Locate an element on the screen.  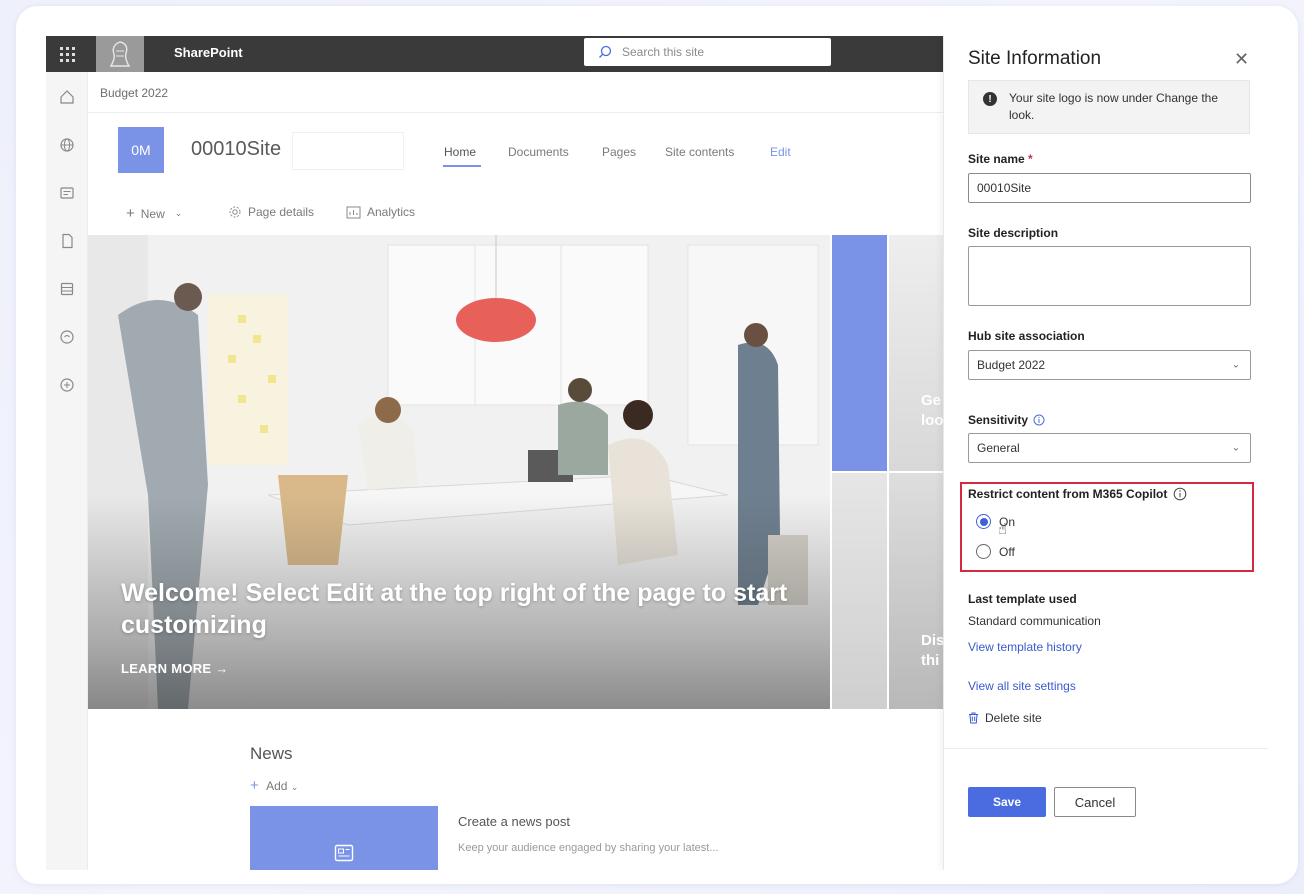
add-circle-icon is located at coordinates (67, 385).